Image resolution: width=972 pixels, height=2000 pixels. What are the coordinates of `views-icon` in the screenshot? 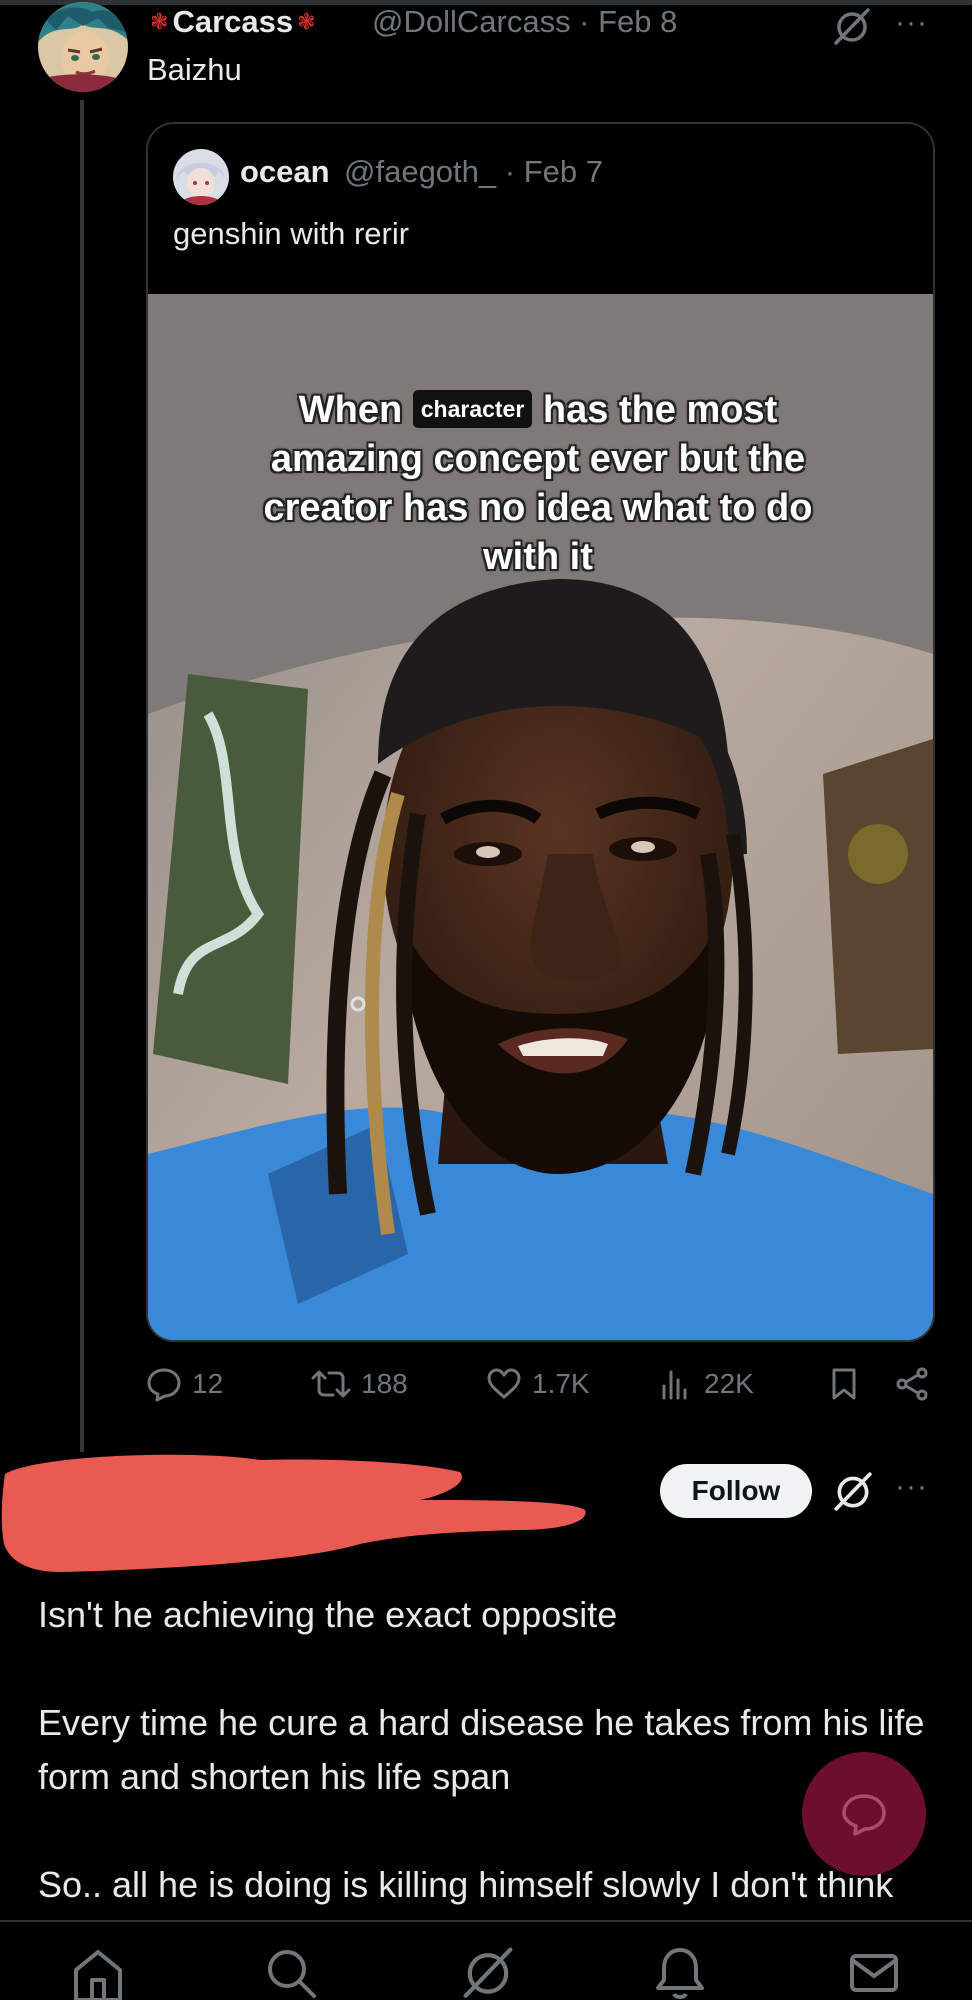 It's located at (674, 1385).